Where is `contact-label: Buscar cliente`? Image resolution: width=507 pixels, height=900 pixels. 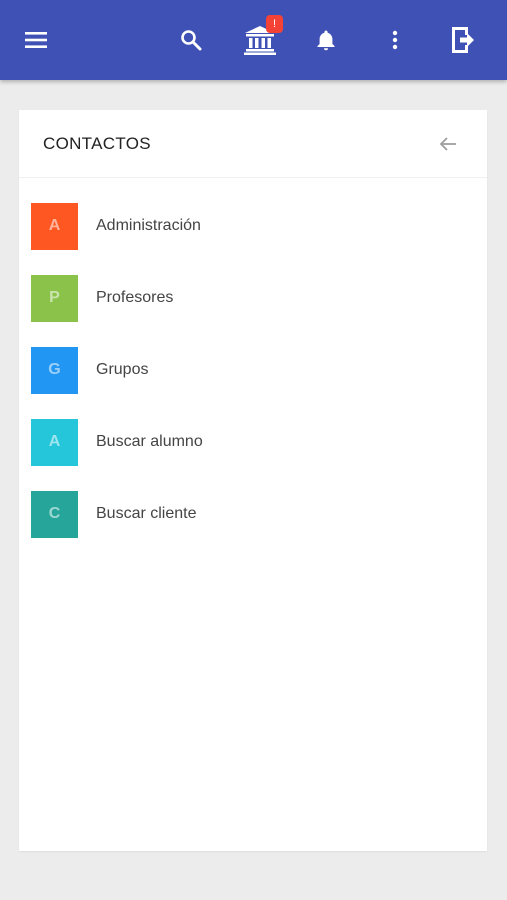 contact-label: Buscar cliente is located at coordinates (146, 513).